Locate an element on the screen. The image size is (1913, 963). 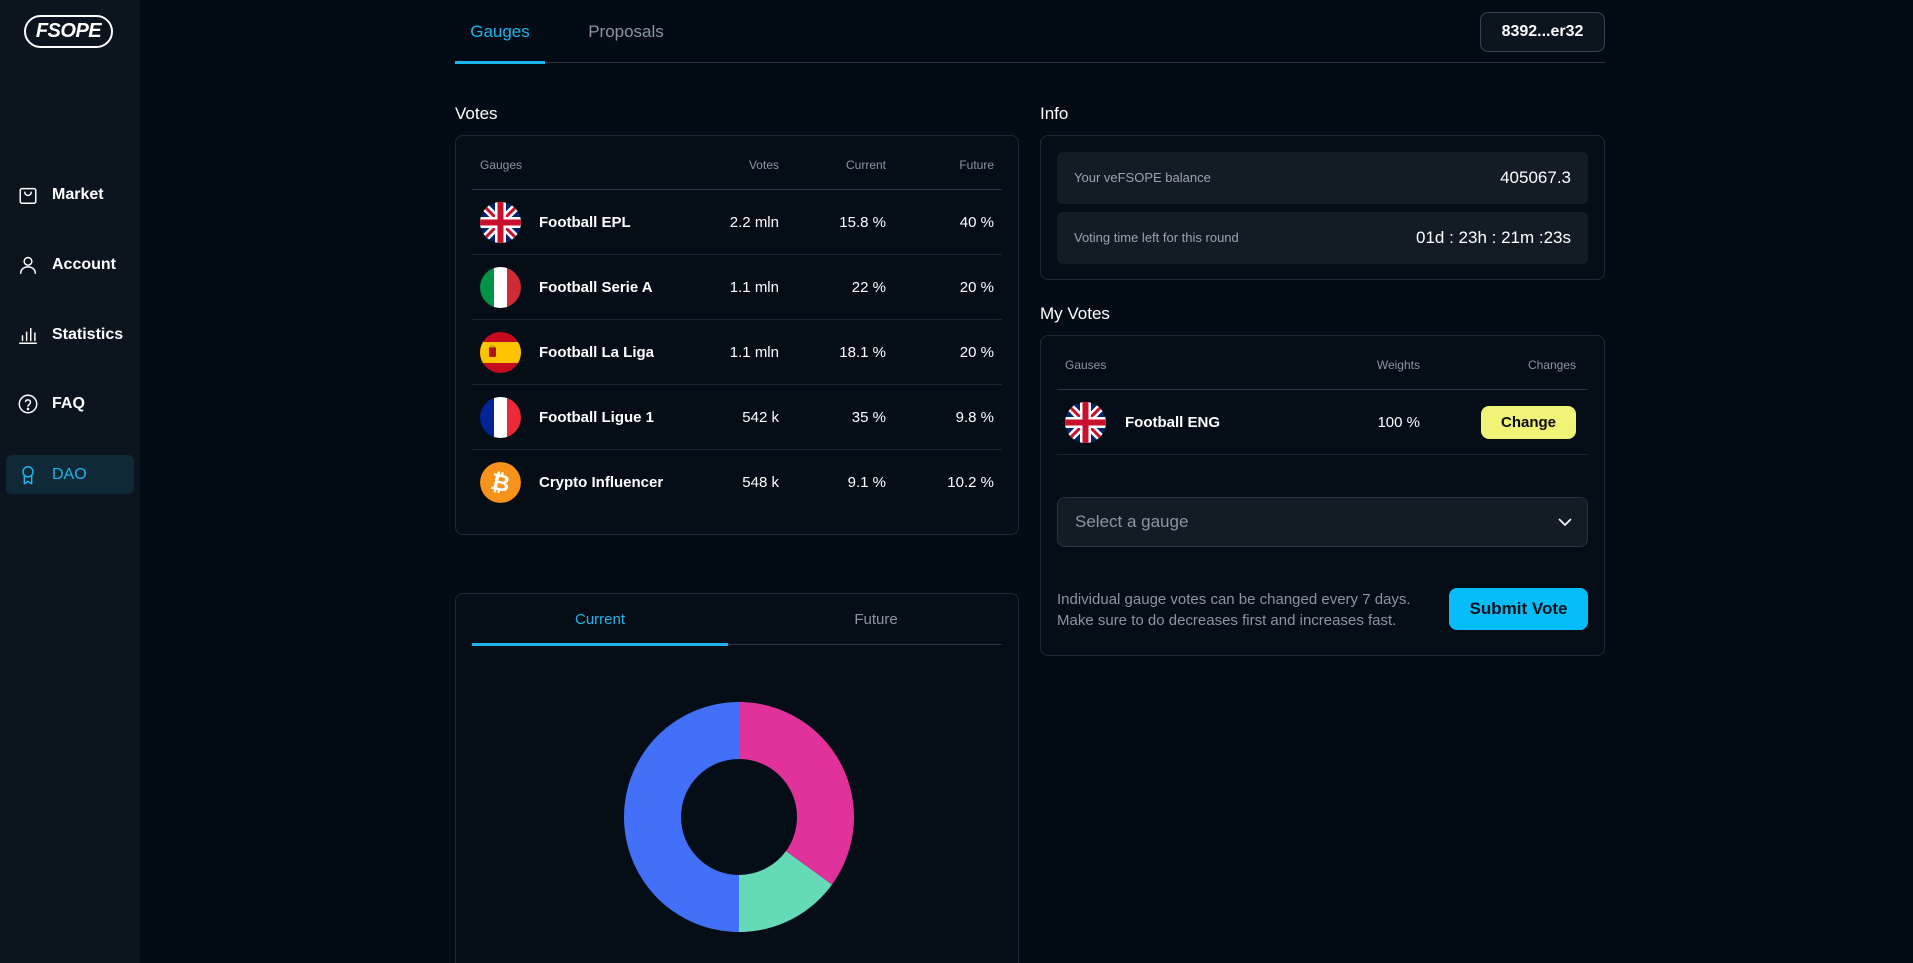
table-row: Football Serie A 1.1 mln 22 % 20 % is located at coordinates (737, 287).